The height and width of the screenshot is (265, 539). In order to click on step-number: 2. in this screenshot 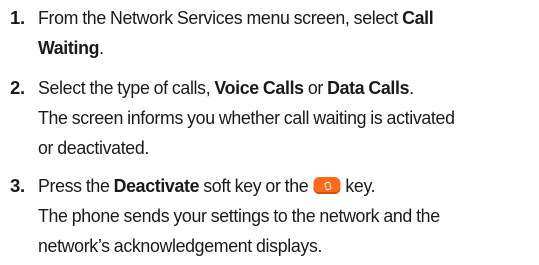, I will do `click(17, 87)`.